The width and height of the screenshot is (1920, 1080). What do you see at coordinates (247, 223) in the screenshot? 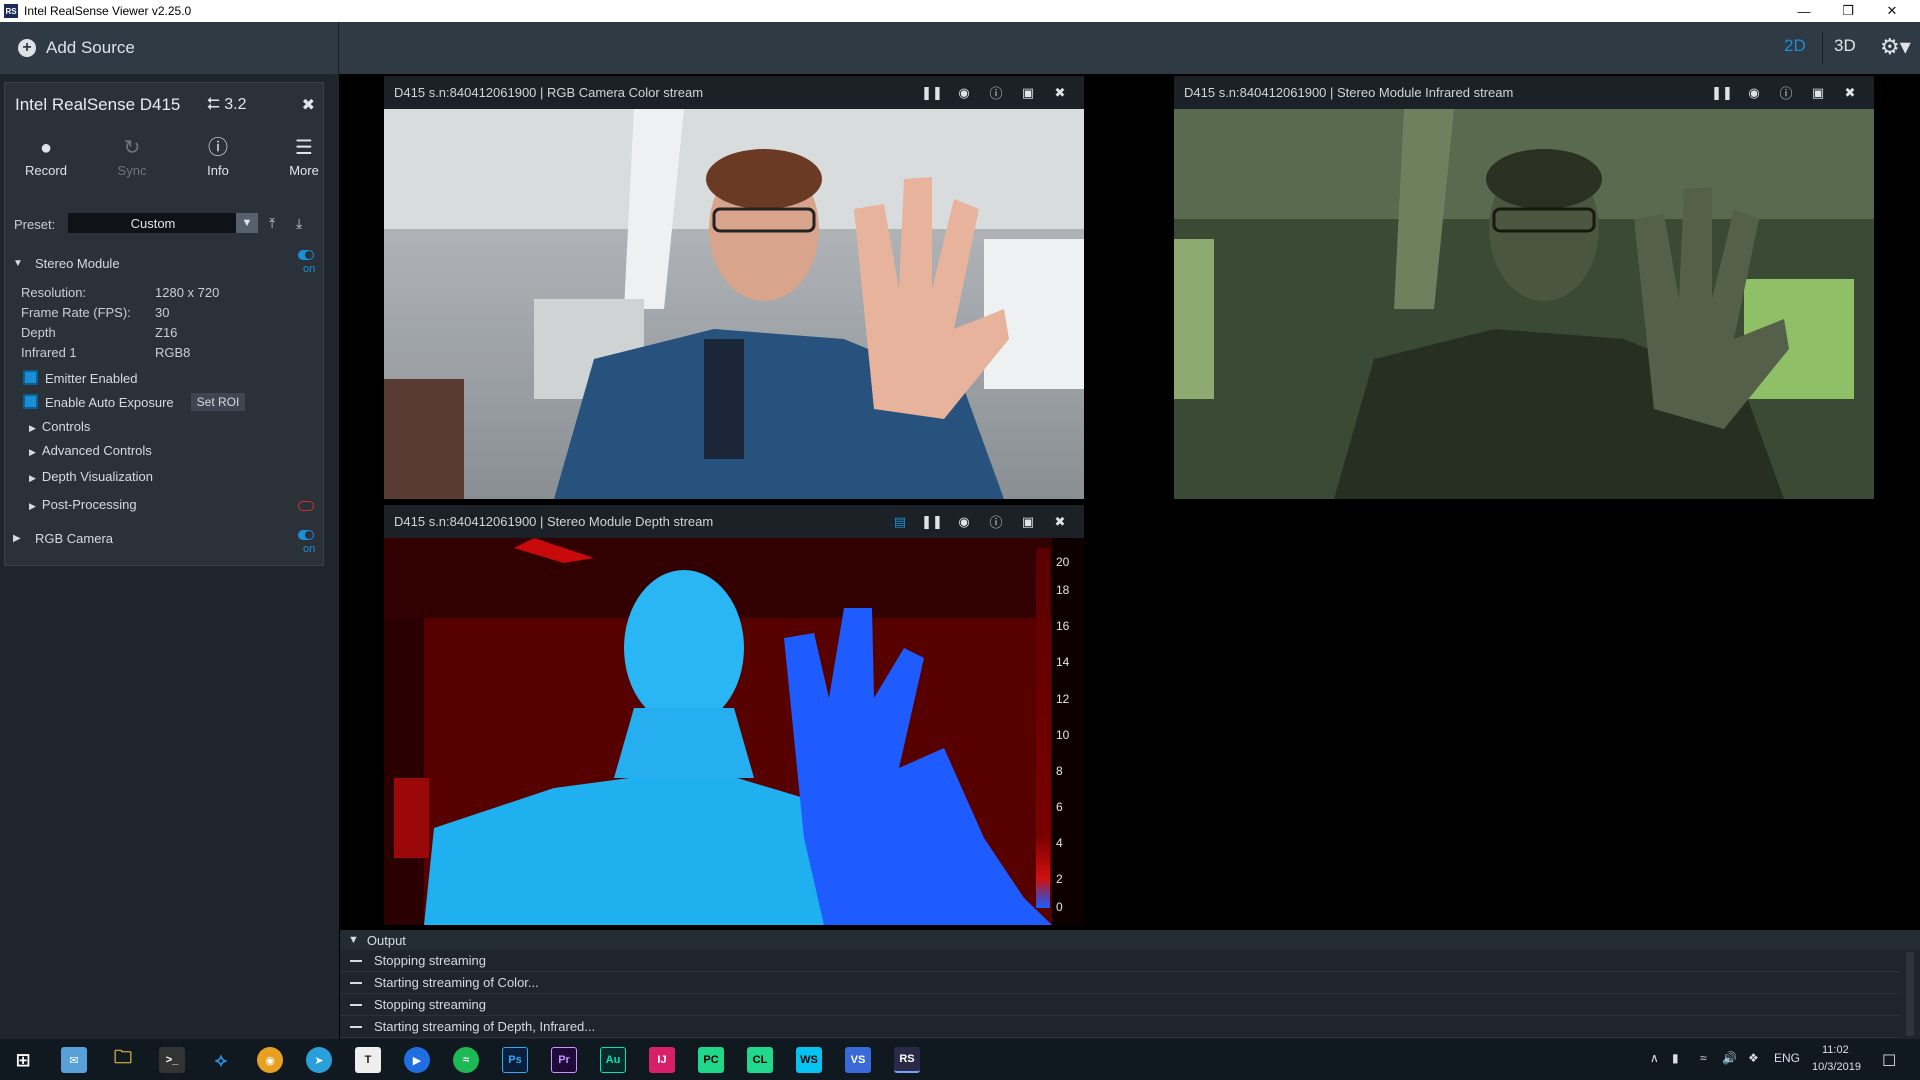
I see `preset-dropdown-arrow-icon: ▼` at bounding box center [247, 223].